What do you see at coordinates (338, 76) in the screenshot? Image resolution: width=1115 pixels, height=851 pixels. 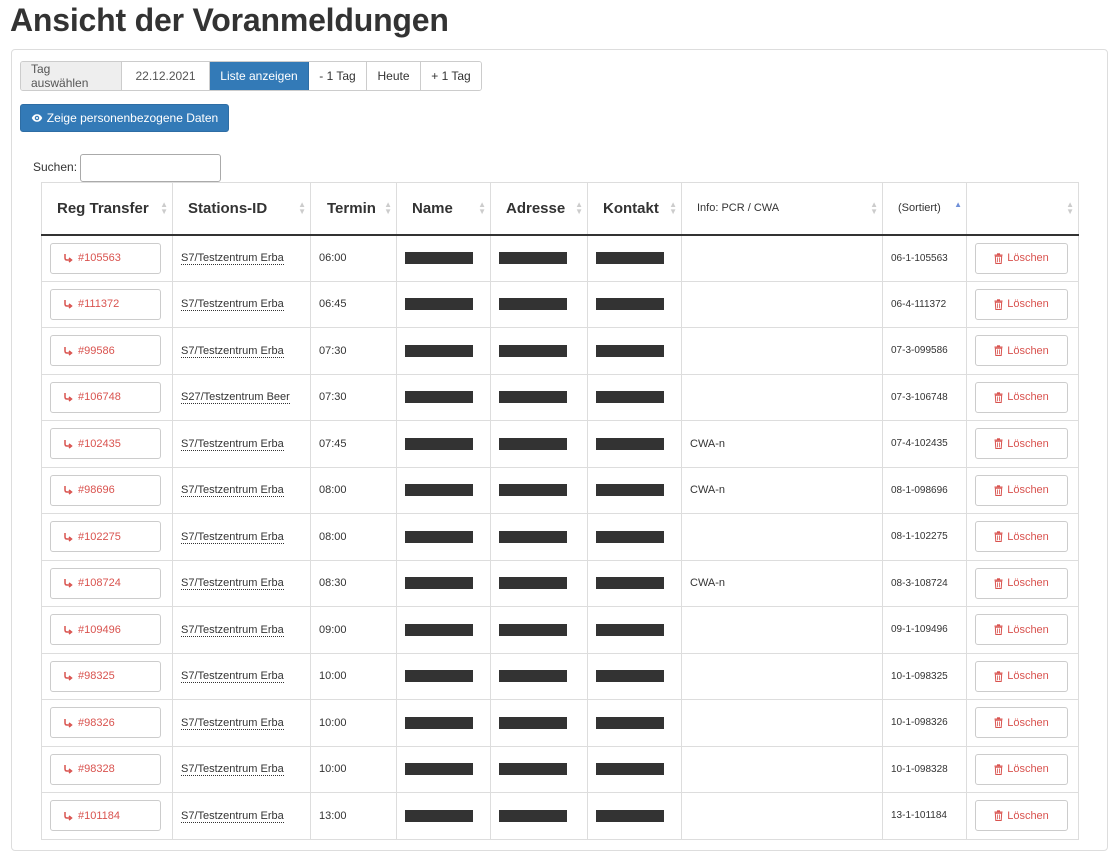 I see `previous-day-button: - 1 Tag` at bounding box center [338, 76].